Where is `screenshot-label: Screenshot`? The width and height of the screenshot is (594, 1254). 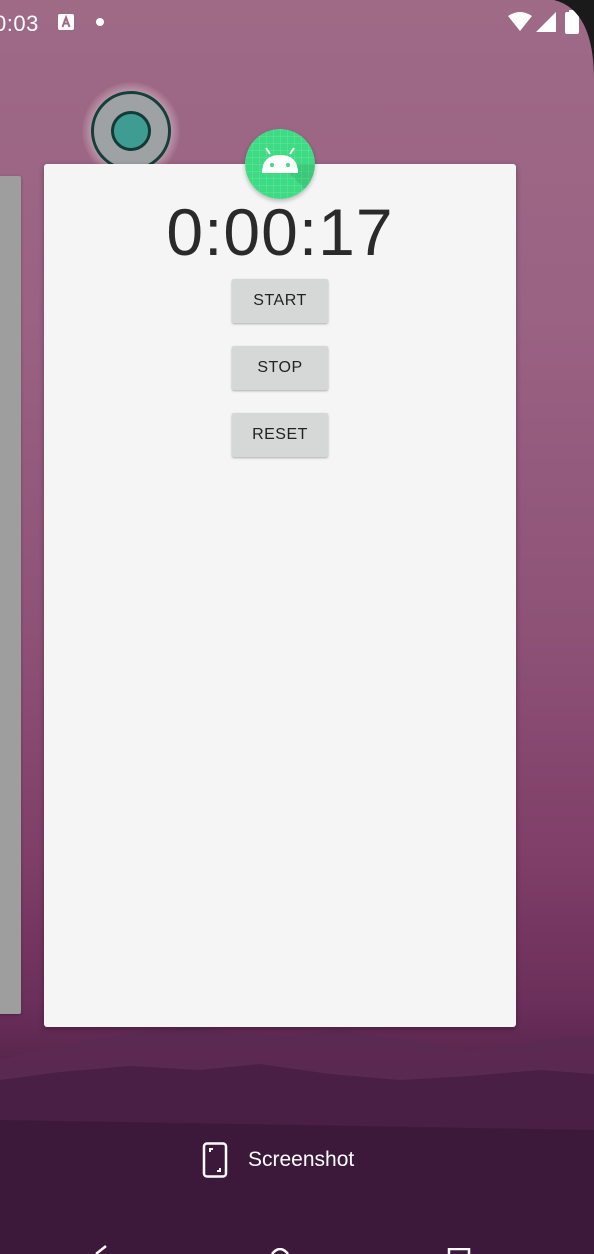 screenshot-label: Screenshot is located at coordinates (301, 1159).